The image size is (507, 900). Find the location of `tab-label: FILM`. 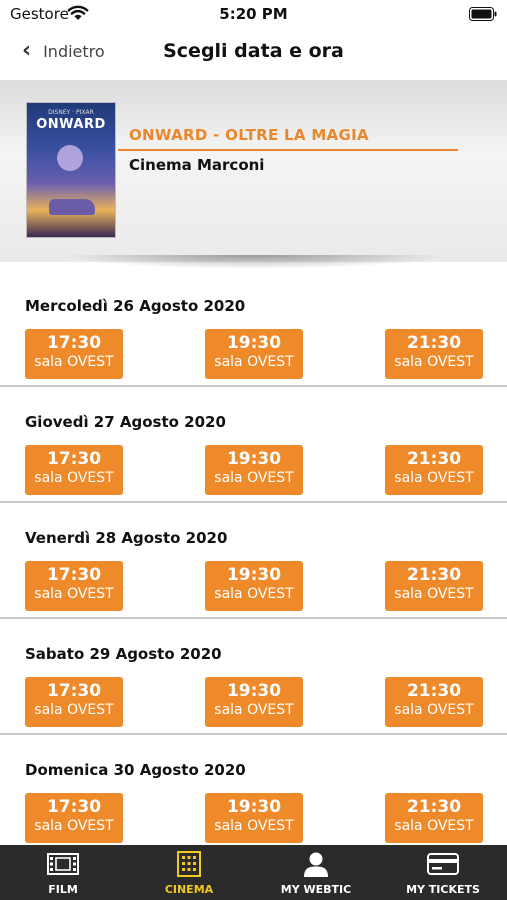

tab-label: FILM is located at coordinates (63, 889).